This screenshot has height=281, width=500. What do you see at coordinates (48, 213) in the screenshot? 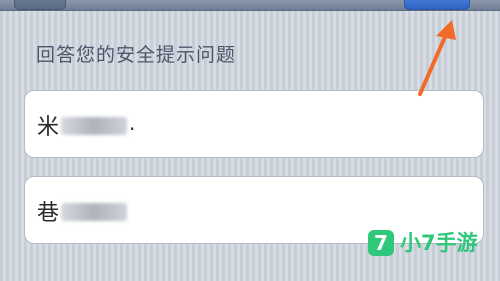
I see `answer-2-prefix: 巷` at bounding box center [48, 213].